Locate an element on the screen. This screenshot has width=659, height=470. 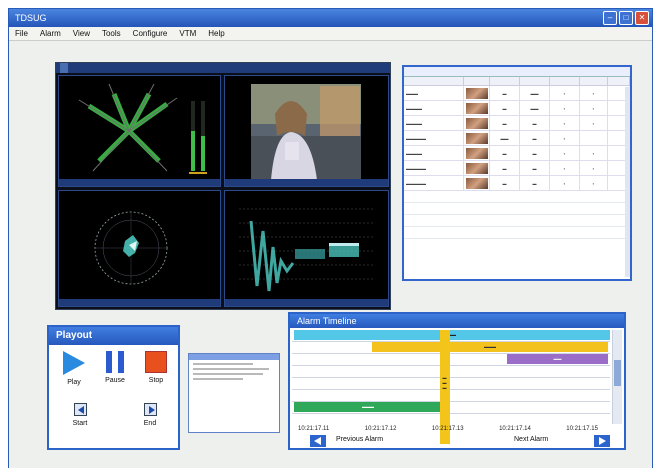
menu-tools: Tools is located at coordinates (111, 33).